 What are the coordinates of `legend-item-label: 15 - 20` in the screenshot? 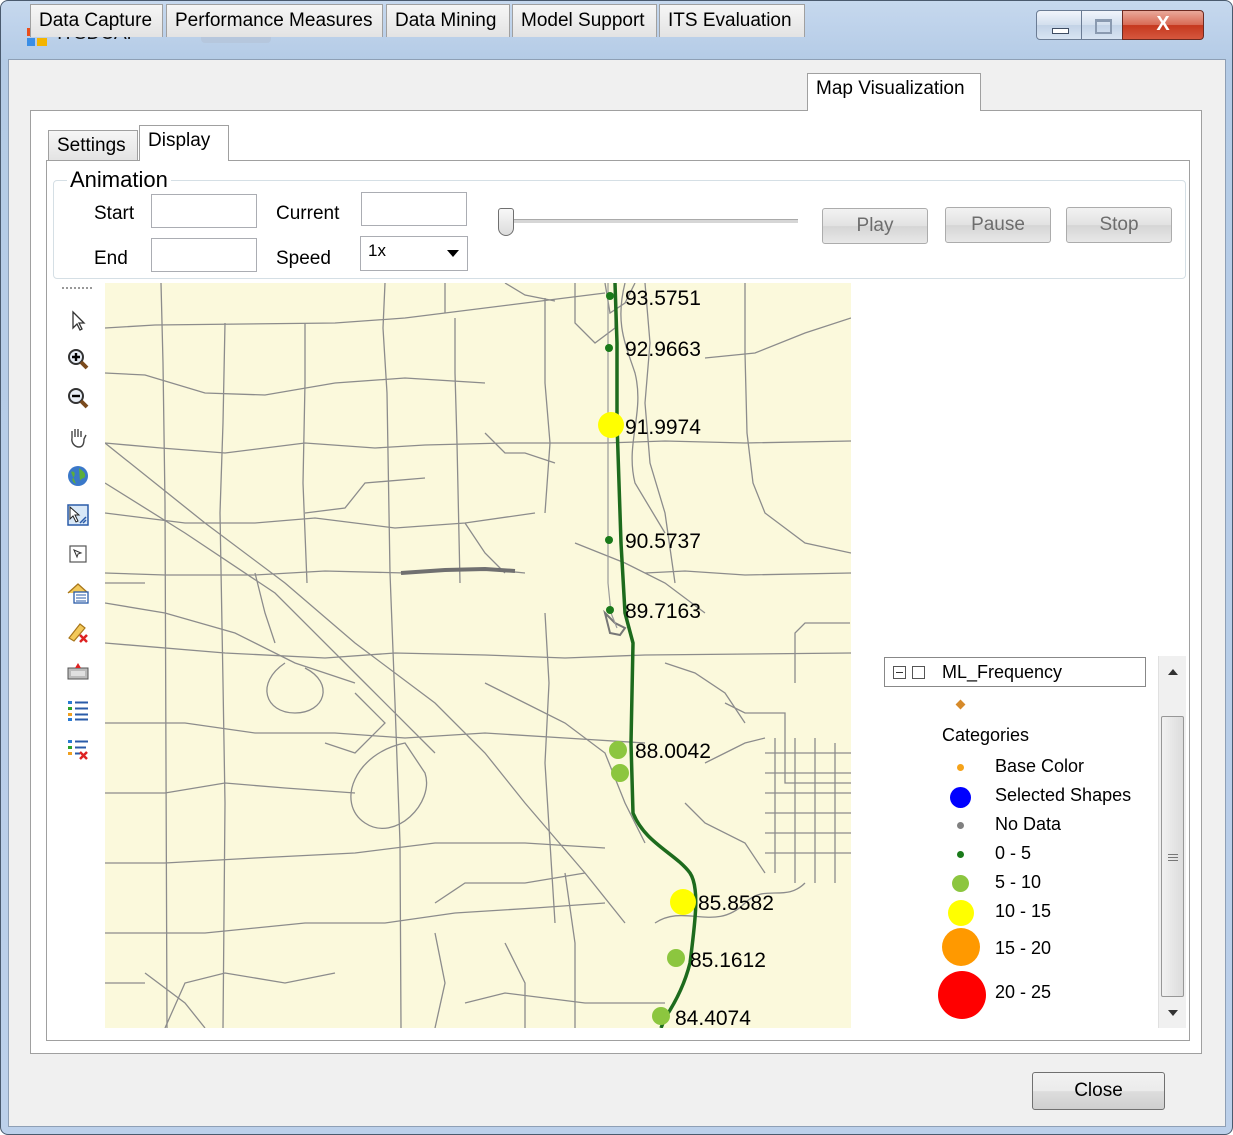 It's located at (1023, 948).